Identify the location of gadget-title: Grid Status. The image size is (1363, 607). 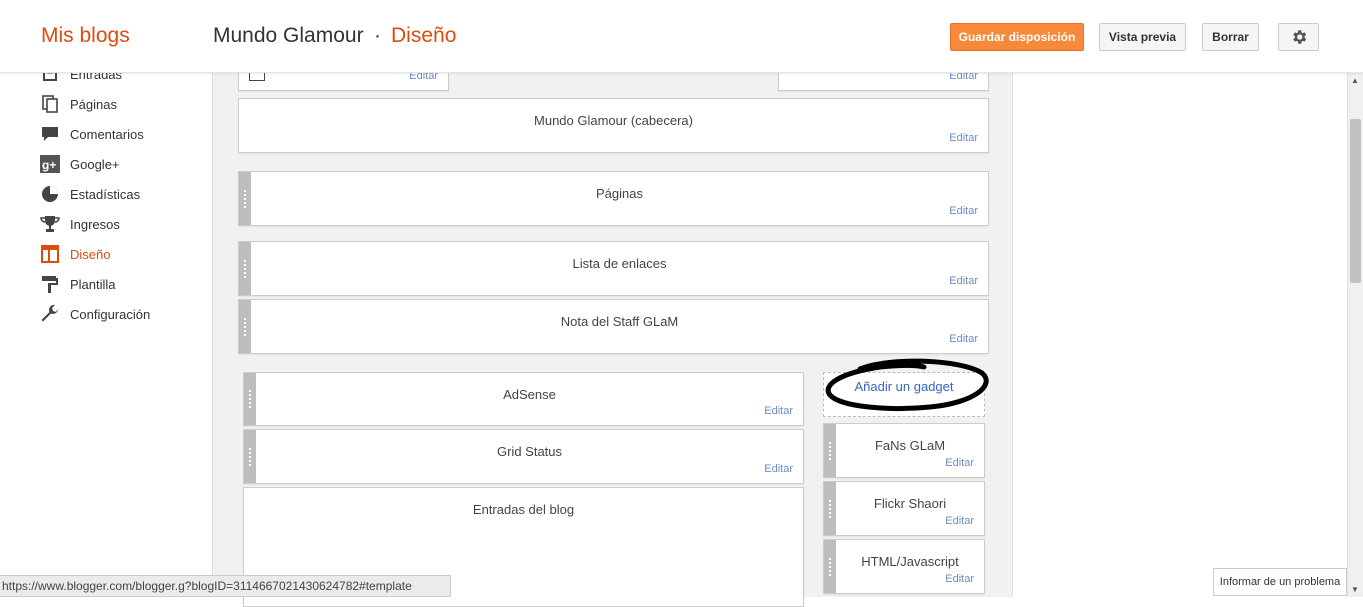
(529, 451).